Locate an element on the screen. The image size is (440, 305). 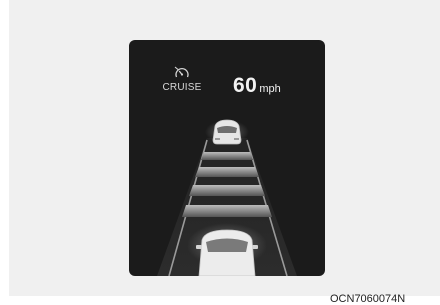
set-speed-value: 60 is located at coordinates (245, 85).